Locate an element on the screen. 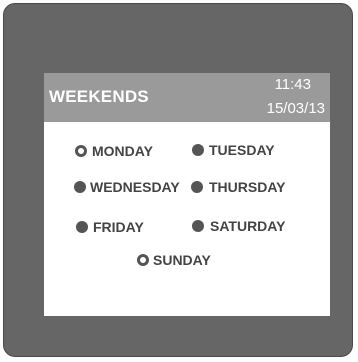  day-label: MONDAY is located at coordinates (122, 151).